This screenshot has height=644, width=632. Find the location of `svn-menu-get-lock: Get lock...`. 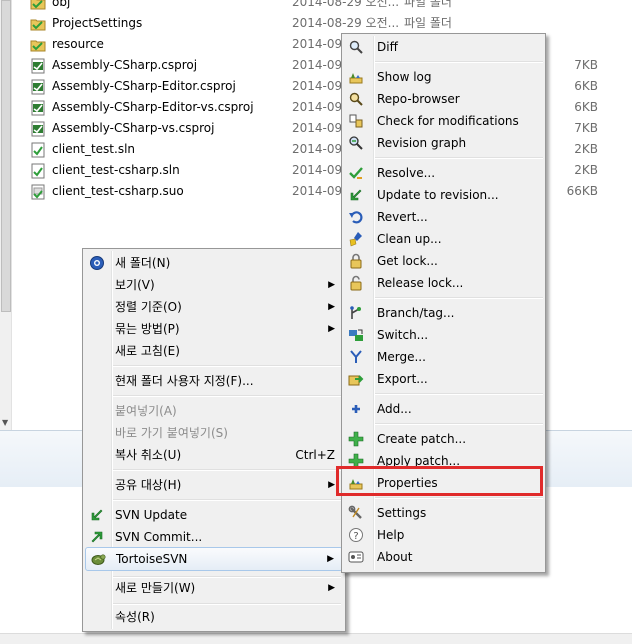

svn-menu-get-lock: Get lock... is located at coordinates (443, 261).